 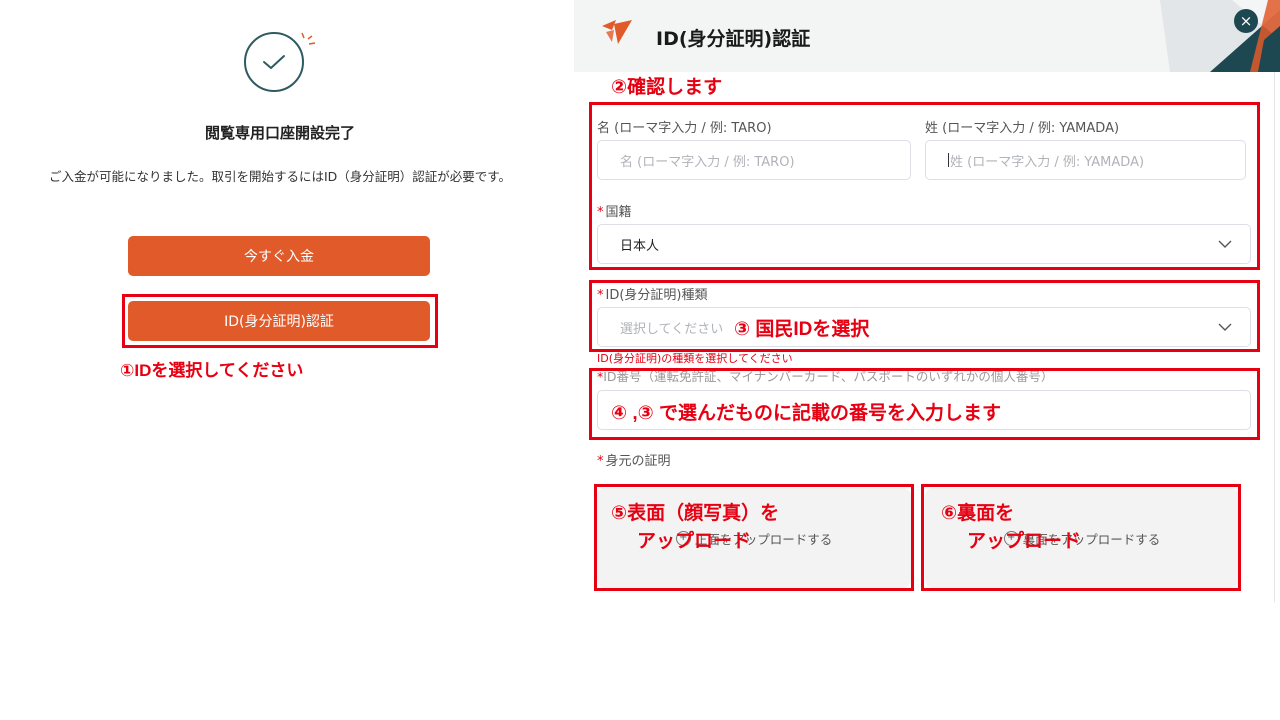 What do you see at coordinates (279, 256) in the screenshot?
I see `deposit-now-button: 今すぐ入金` at bounding box center [279, 256].